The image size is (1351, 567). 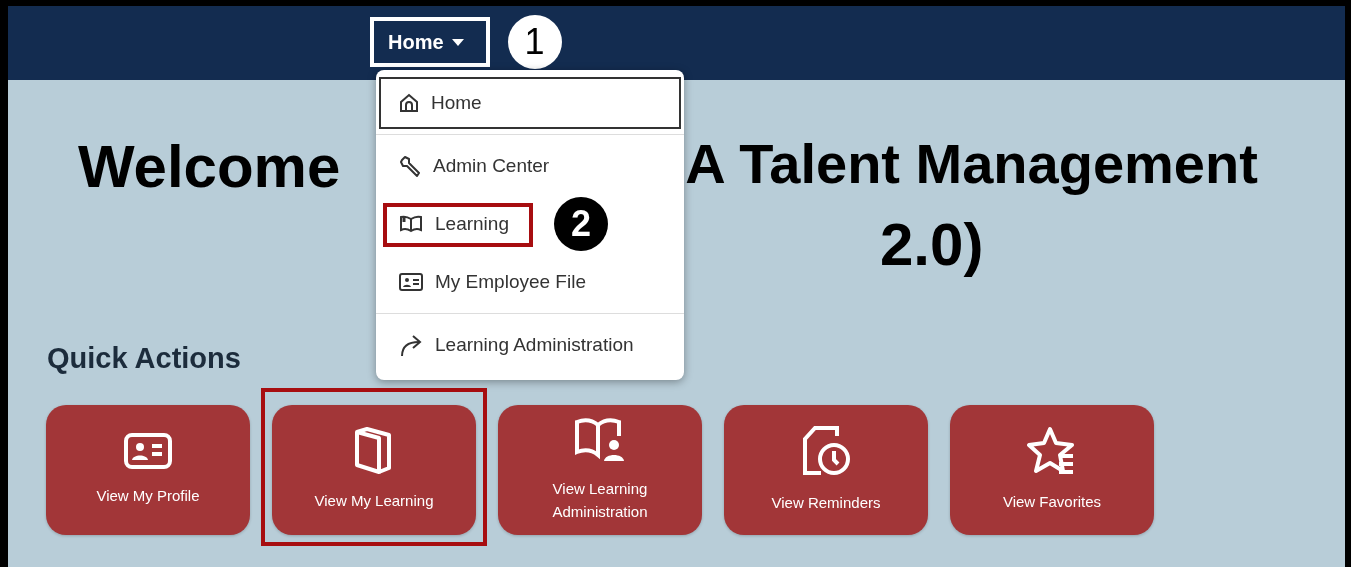 What do you see at coordinates (971, 164) in the screenshot?
I see `welcome-heading: A Talent Management` at bounding box center [971, 164].